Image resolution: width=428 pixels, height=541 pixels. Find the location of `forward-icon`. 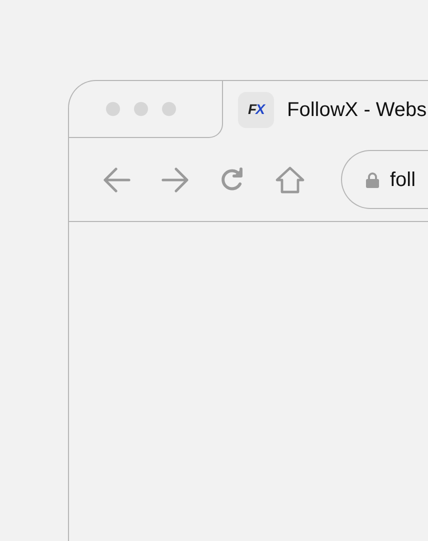

forward-icon is located at coordinates (175, 179).